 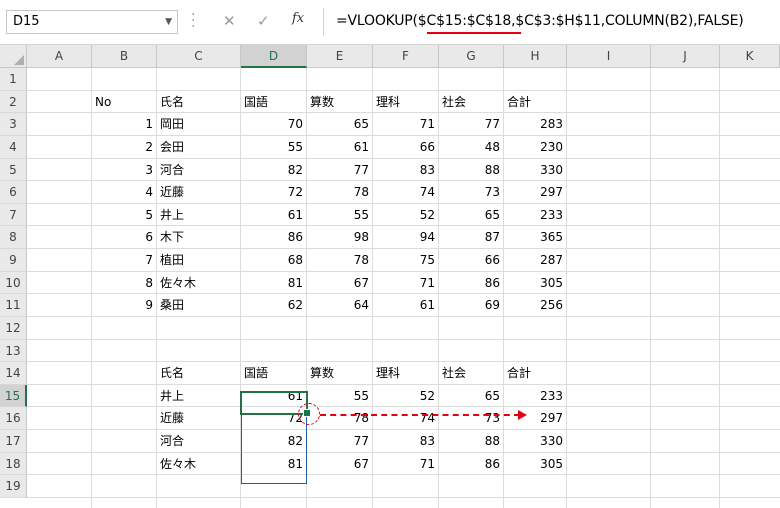 I want to click on select-all-button, so click(x=13, y=56).